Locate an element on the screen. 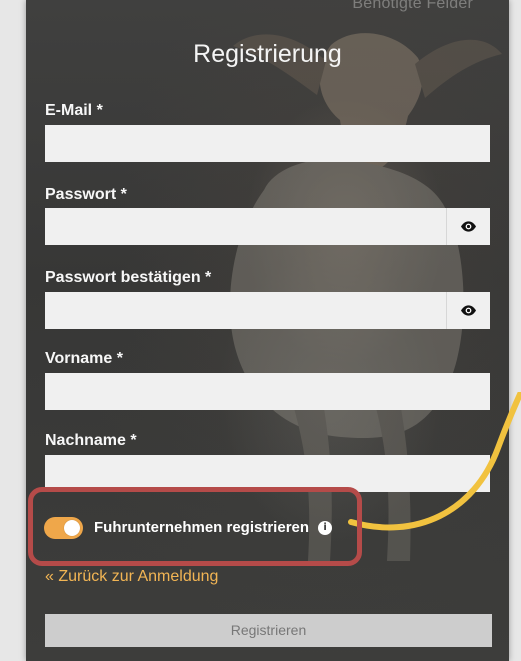 This screenshot has width=521, height=661. password-visibility-toggle is located at coordinates (468, 226).